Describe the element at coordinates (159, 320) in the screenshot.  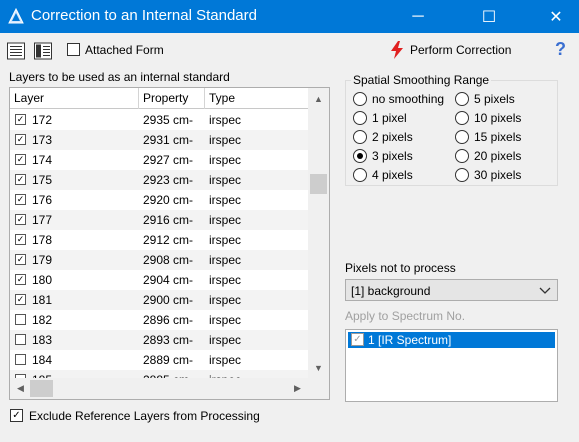
I see `table-row: 182 2896 cm-irspec` at that location.